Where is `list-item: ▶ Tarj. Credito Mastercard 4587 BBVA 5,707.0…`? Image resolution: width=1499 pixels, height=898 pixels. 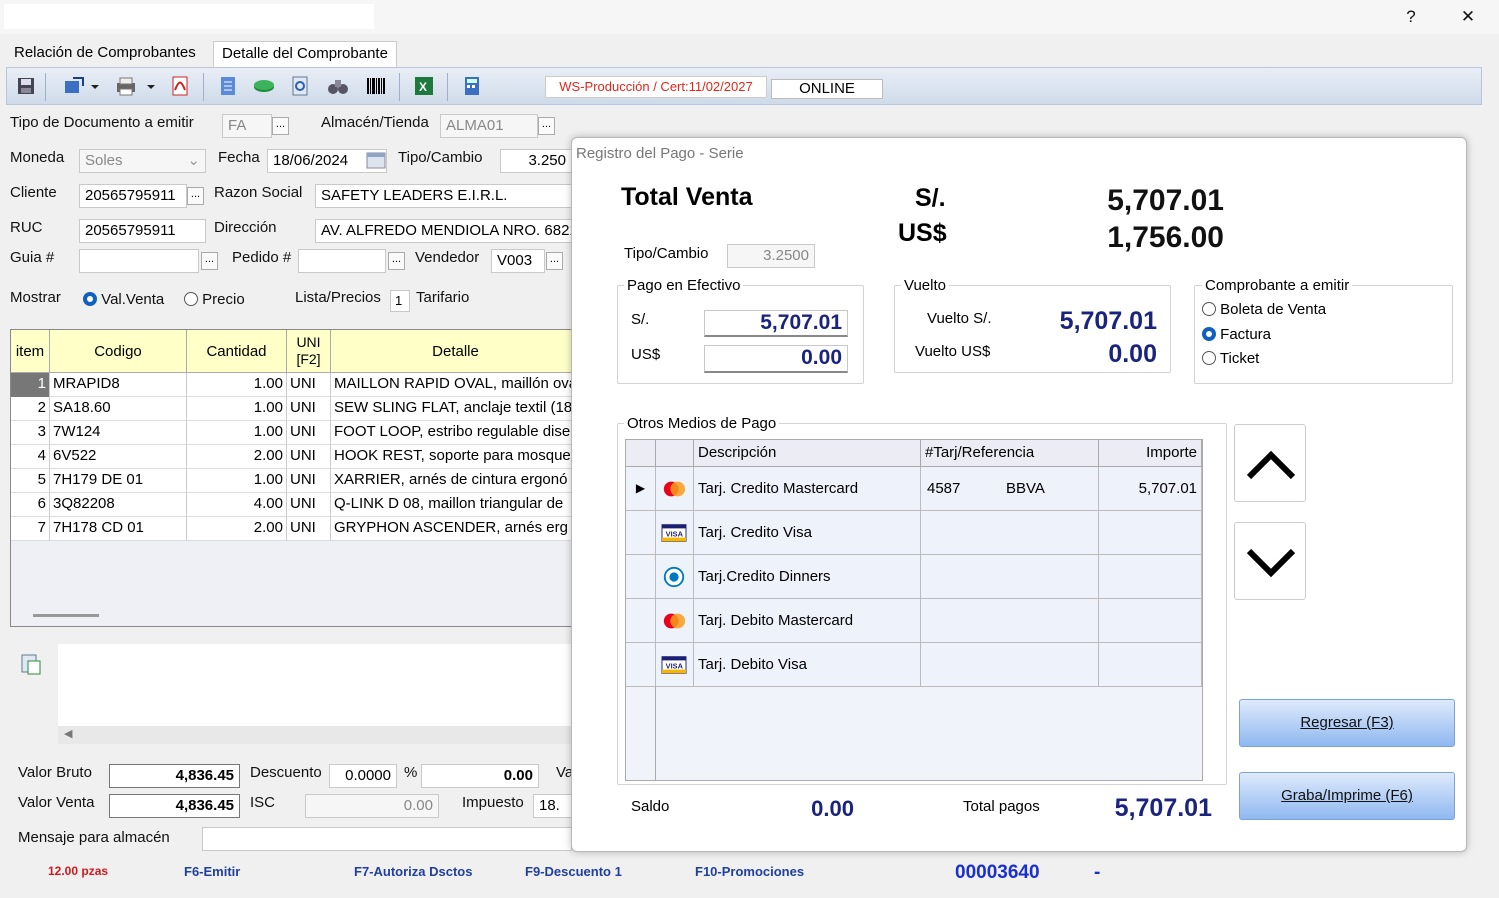
list-item: ▶ Tarj. Credito Mastercard 4587 BBVA 5,707.0… is located at coordinates (914, 489).